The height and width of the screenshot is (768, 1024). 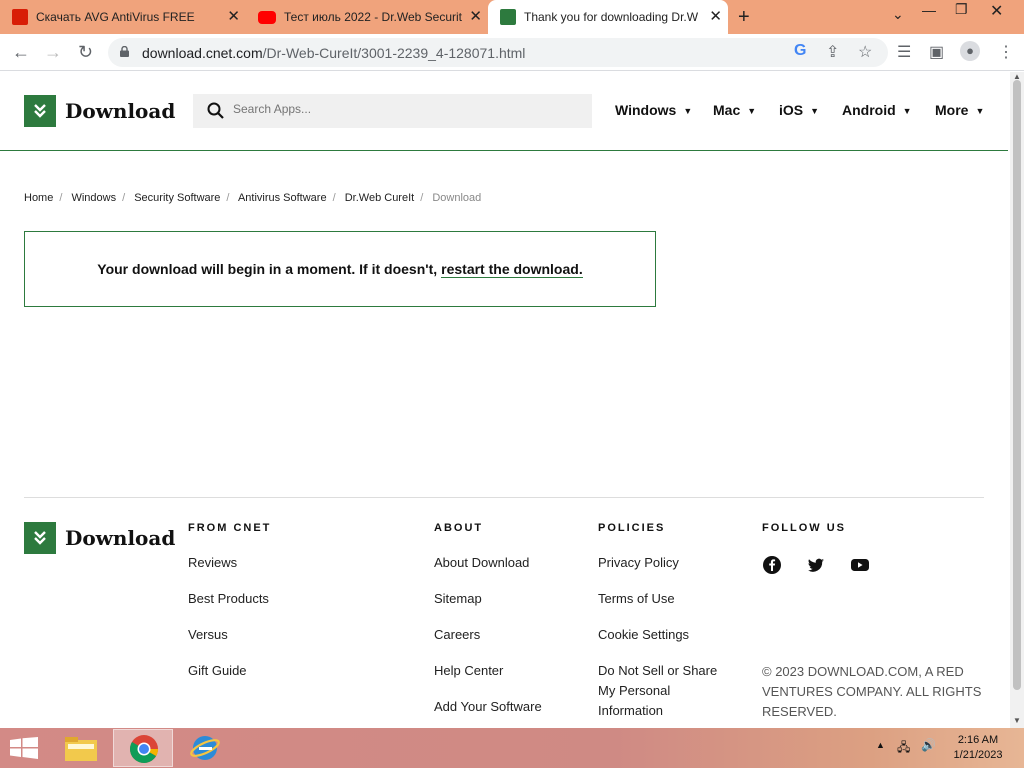 I want to click on new-tab-button: +, so click(x=744, y=17).